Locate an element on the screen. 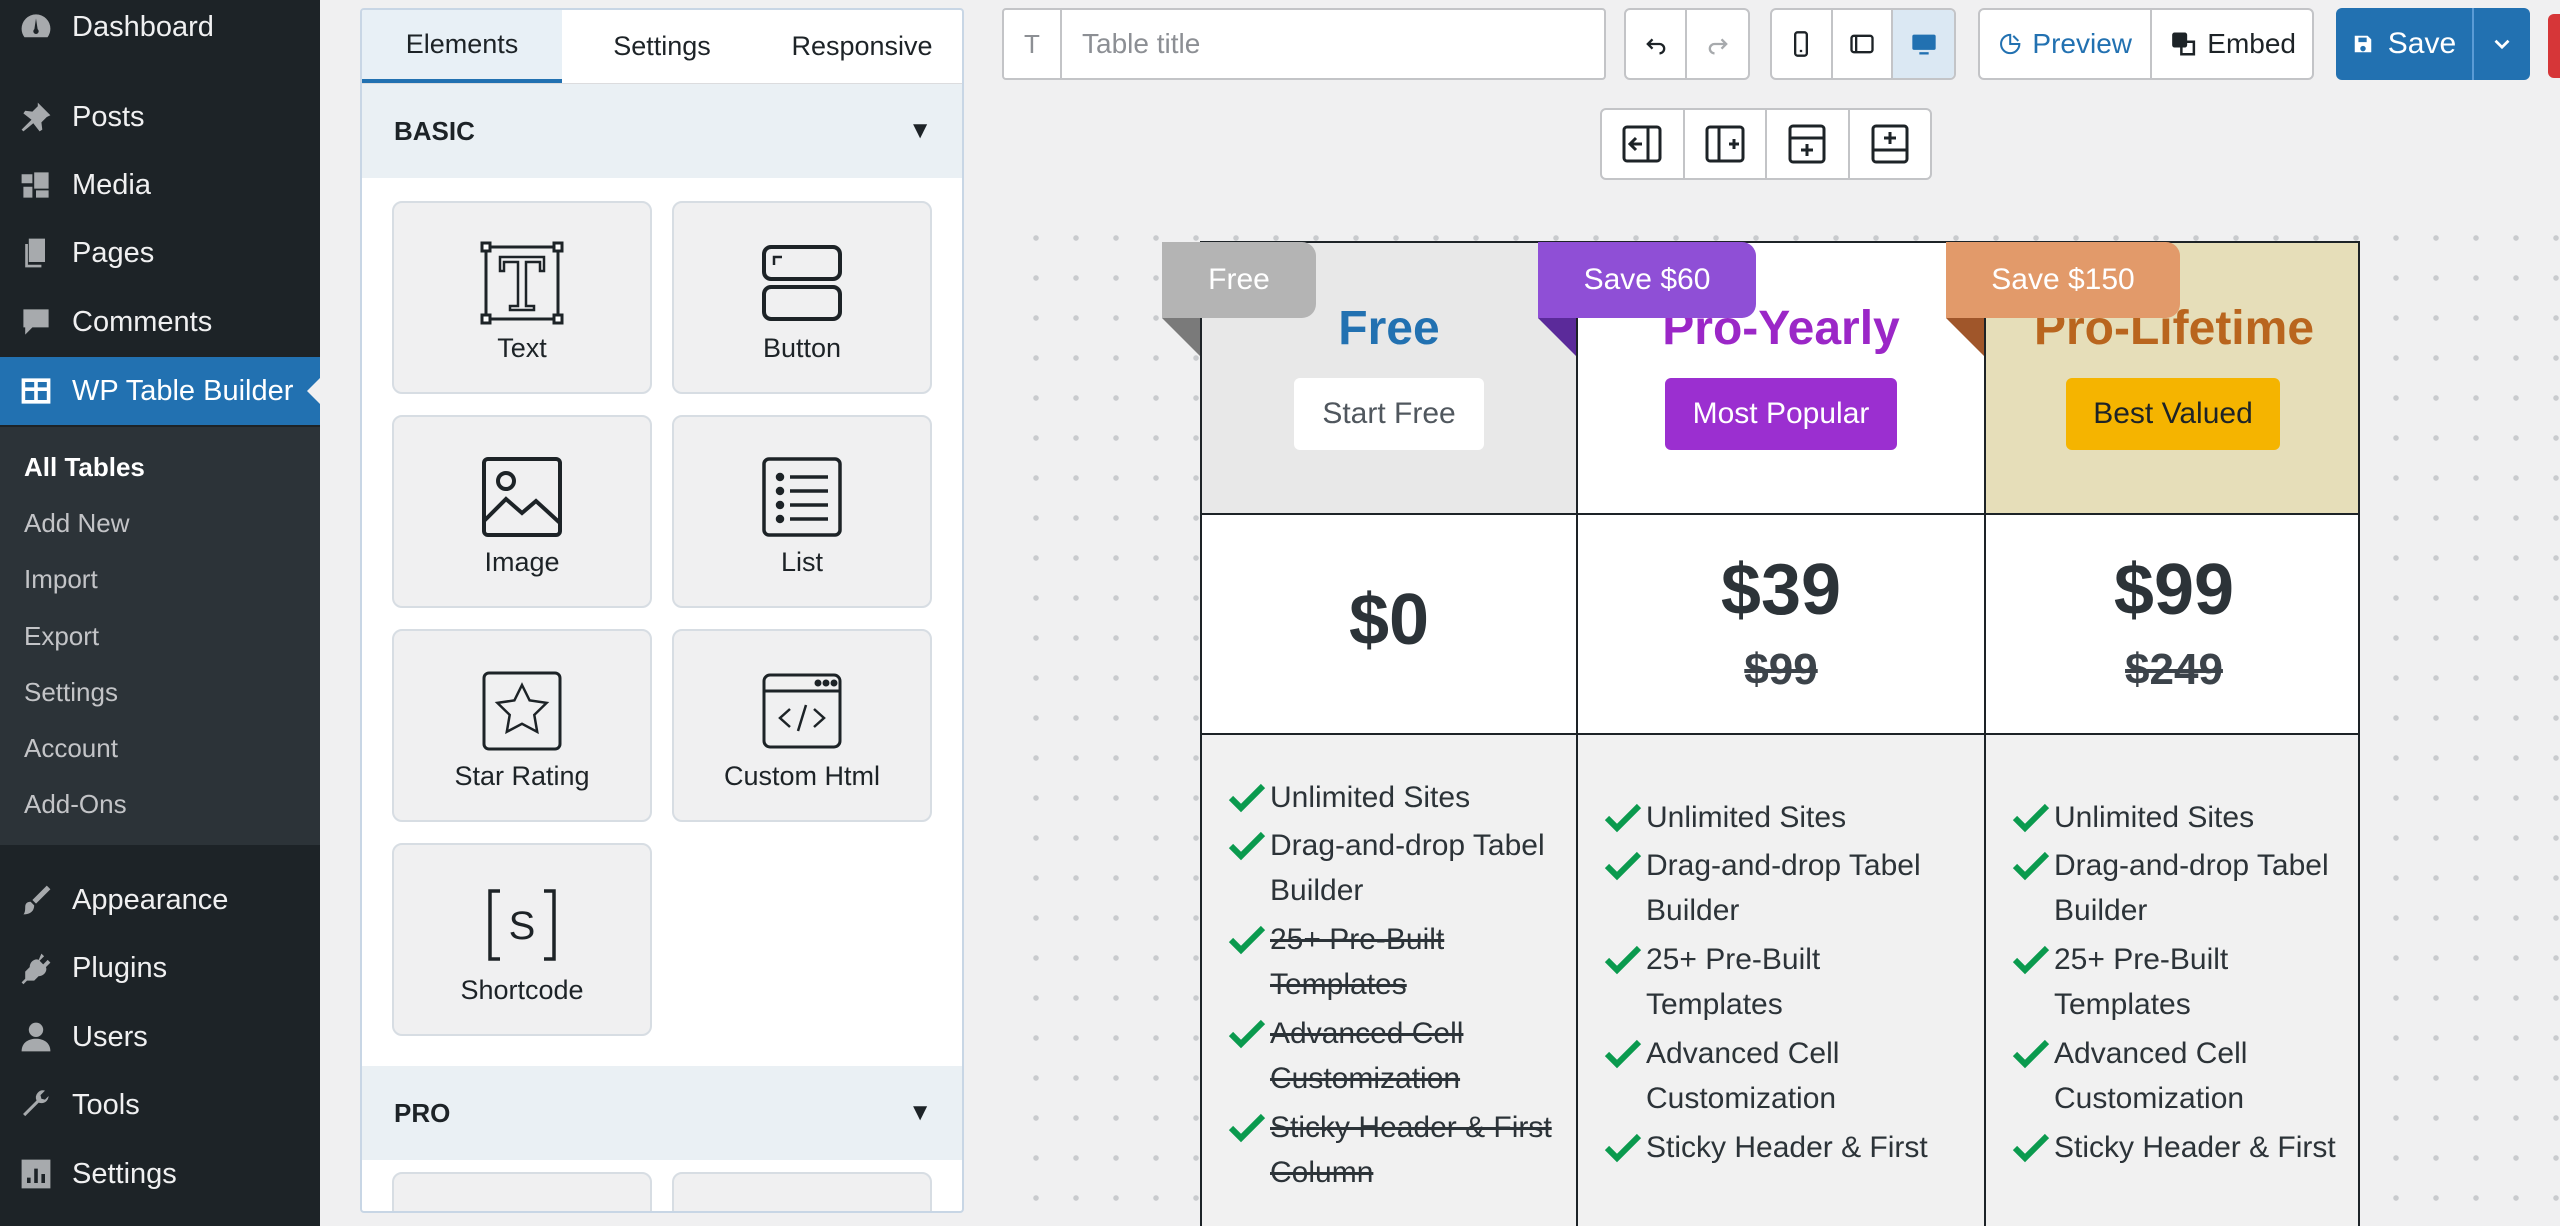 The height and width of the screenshot is (1226, 2560). plan-button-best-valued: Best Valued is located at coordinates (2173, 414).